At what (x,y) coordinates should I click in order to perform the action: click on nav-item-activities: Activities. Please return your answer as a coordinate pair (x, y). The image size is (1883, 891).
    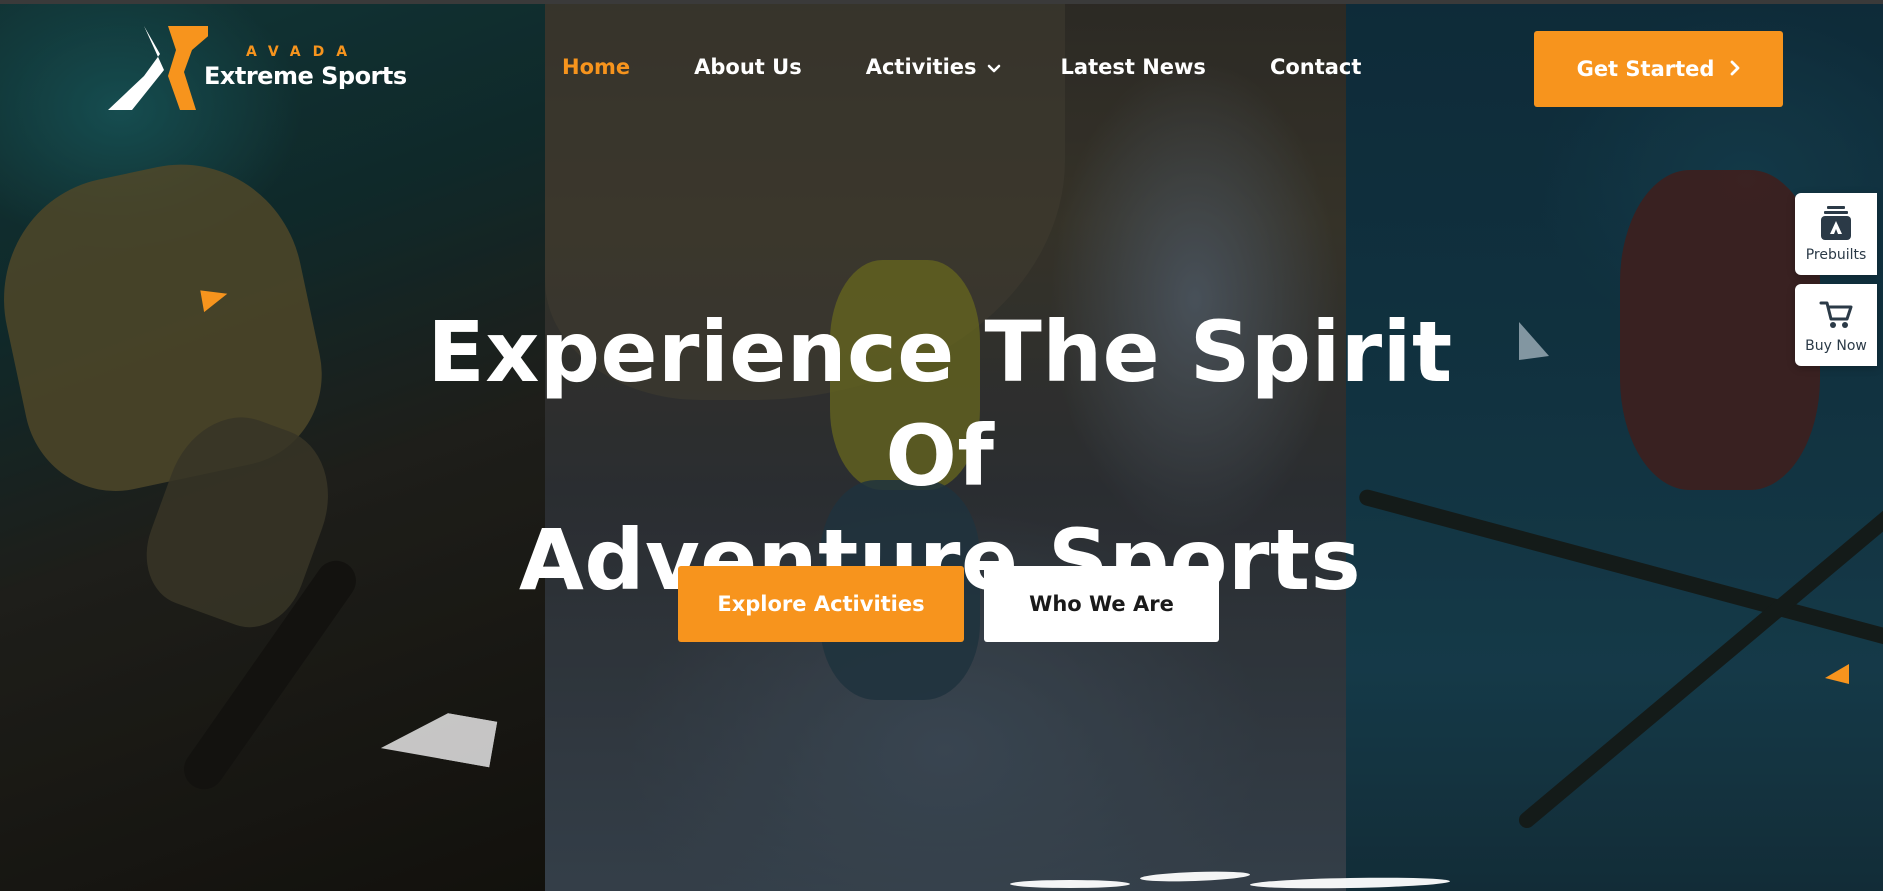
    Looking at the image, I should click on (933, 67).